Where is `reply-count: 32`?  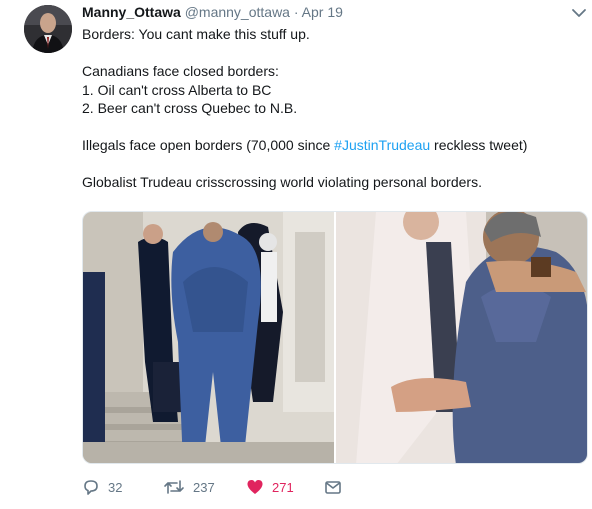 reply-count: 32 is located at coordinates (115, 487).